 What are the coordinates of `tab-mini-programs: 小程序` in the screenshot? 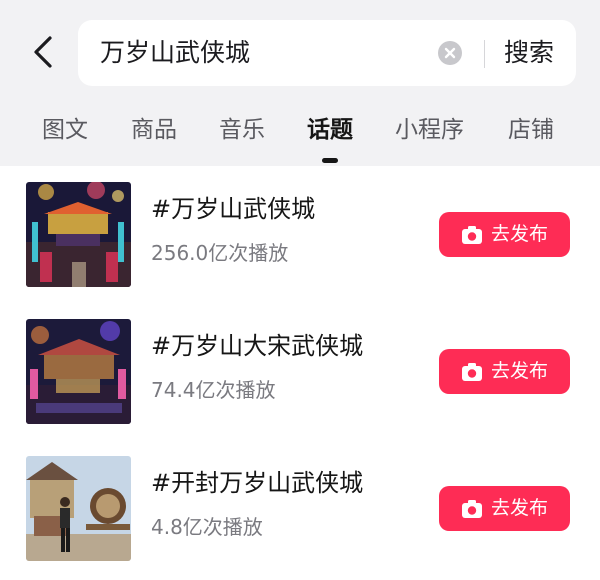 It's located at (429, 130).